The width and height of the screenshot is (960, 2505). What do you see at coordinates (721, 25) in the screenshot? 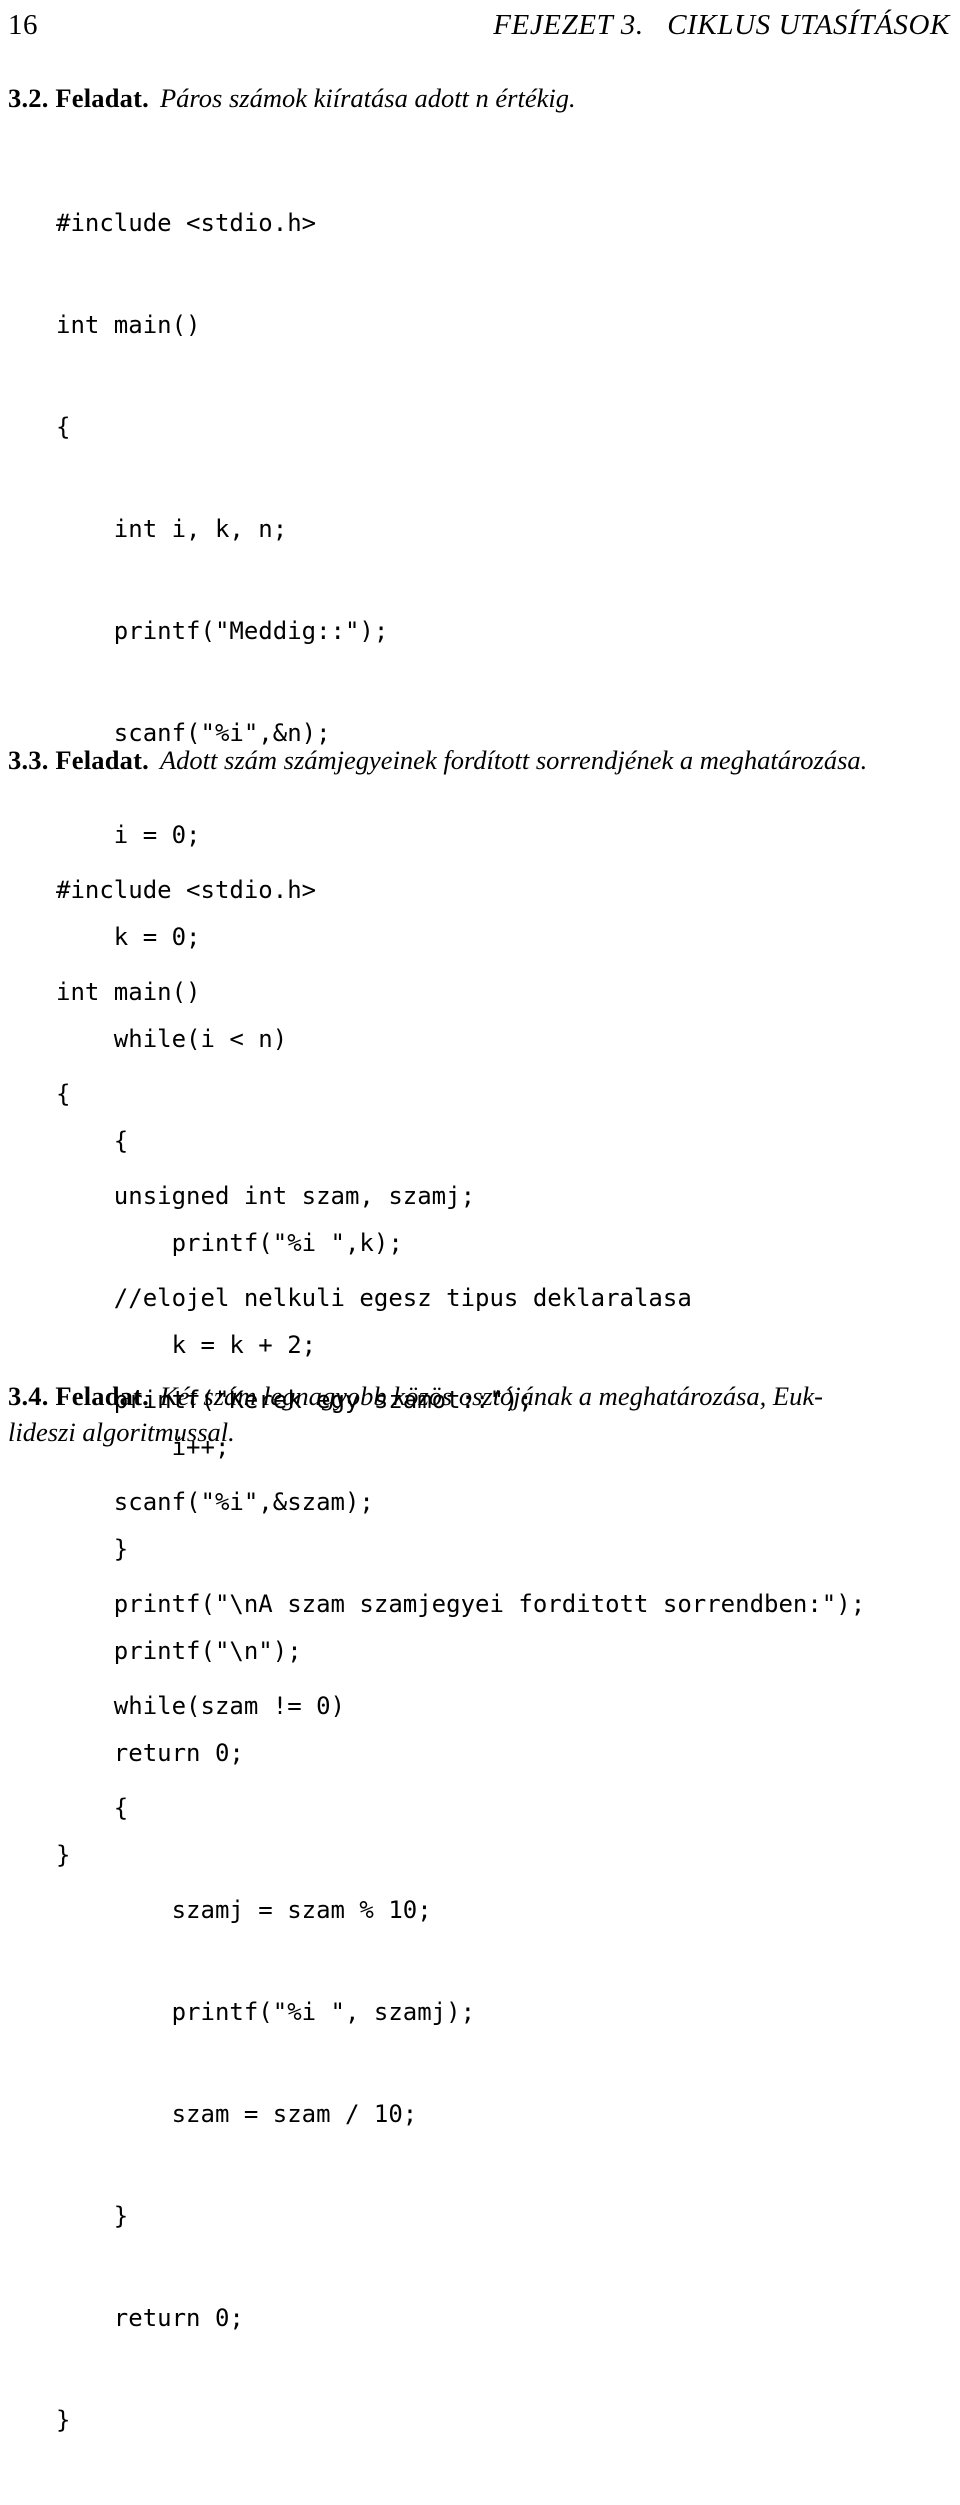
I see `chapter-title: FEJEZET 3. CIKLUS UTASÍTÁSOK` at bounding box center [721, 25].